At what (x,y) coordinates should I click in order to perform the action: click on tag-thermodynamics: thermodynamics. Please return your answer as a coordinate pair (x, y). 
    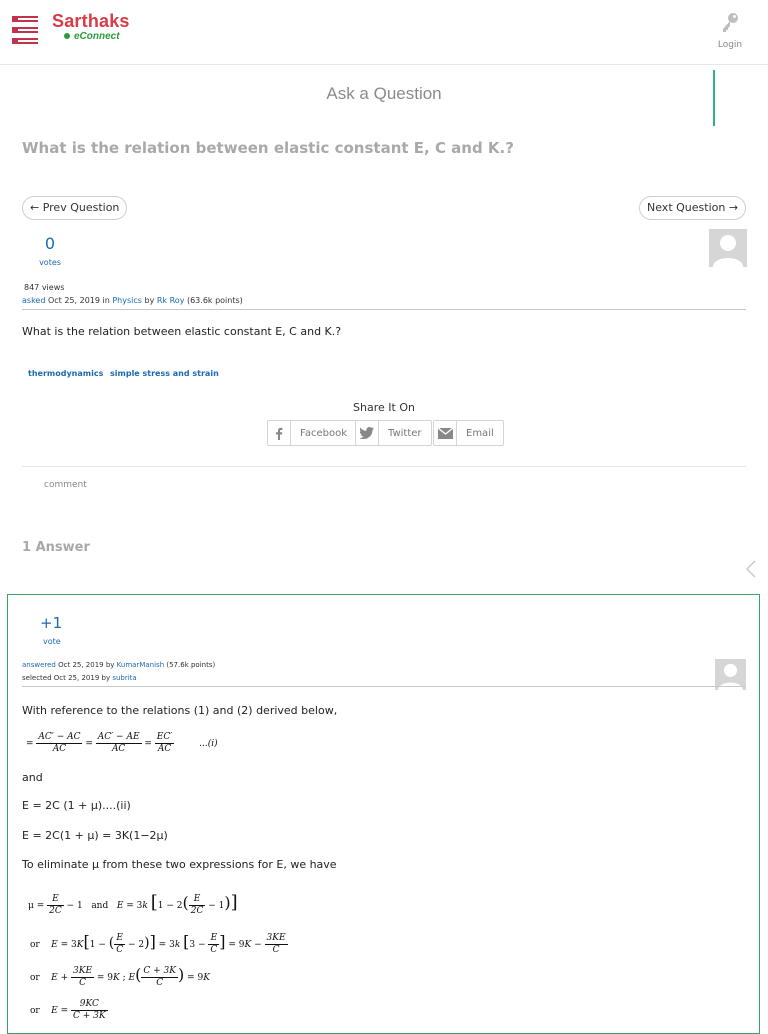
    Looking at the image, I should click on (65, 373).